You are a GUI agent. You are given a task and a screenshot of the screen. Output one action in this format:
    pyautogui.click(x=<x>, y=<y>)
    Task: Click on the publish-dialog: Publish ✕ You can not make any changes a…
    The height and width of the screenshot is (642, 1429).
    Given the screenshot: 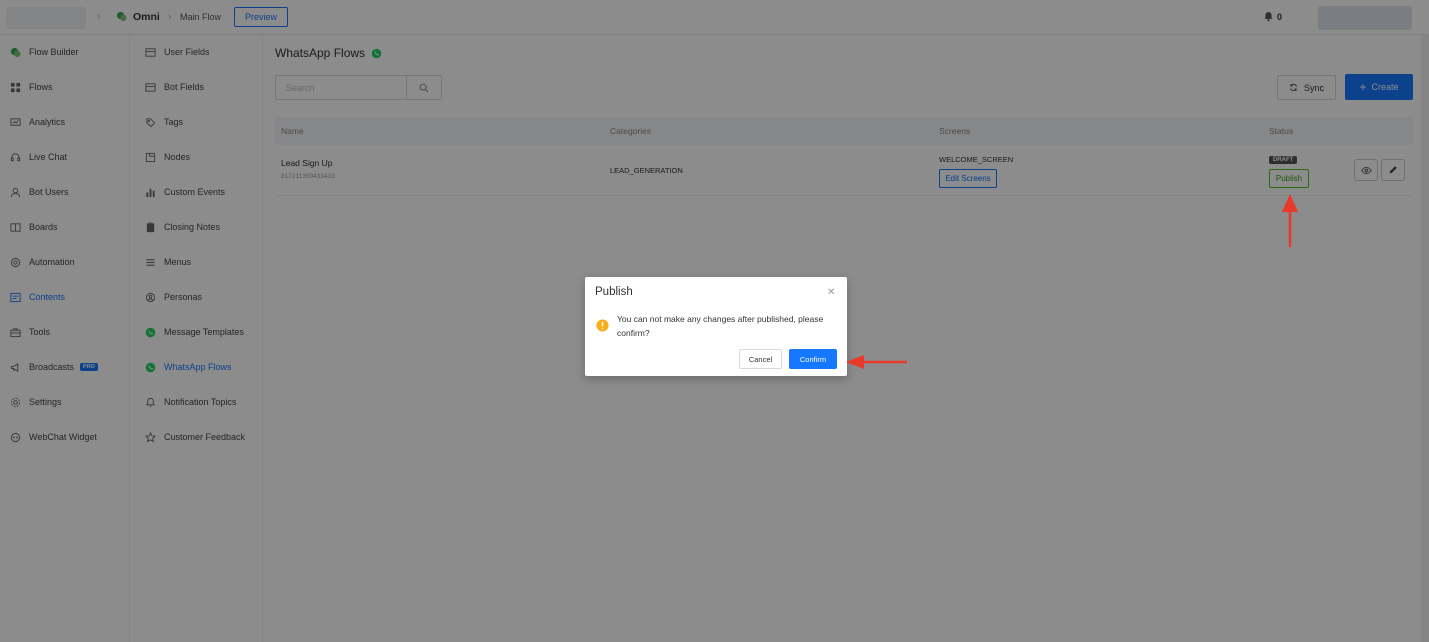 What is the action you would take?
    pyautogui.click(x=716, y=326)
    